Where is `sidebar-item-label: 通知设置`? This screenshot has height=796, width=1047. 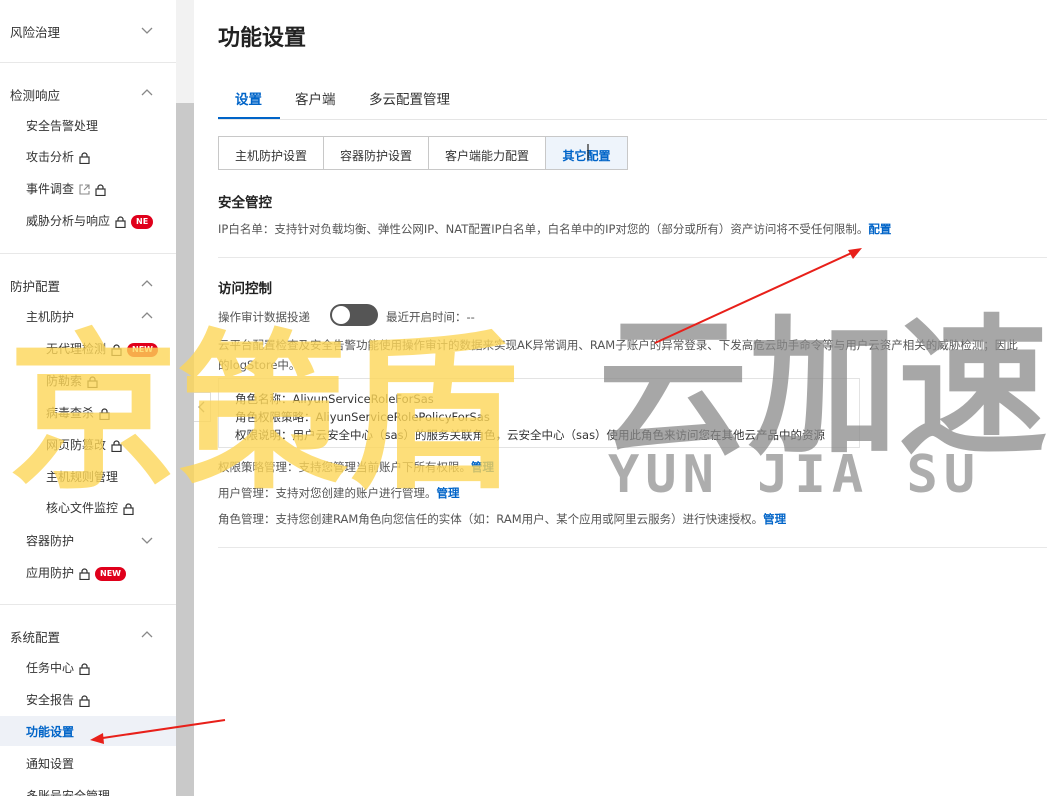 sidebar-item-label: 通知设置 is located at coordinates (50, 764).